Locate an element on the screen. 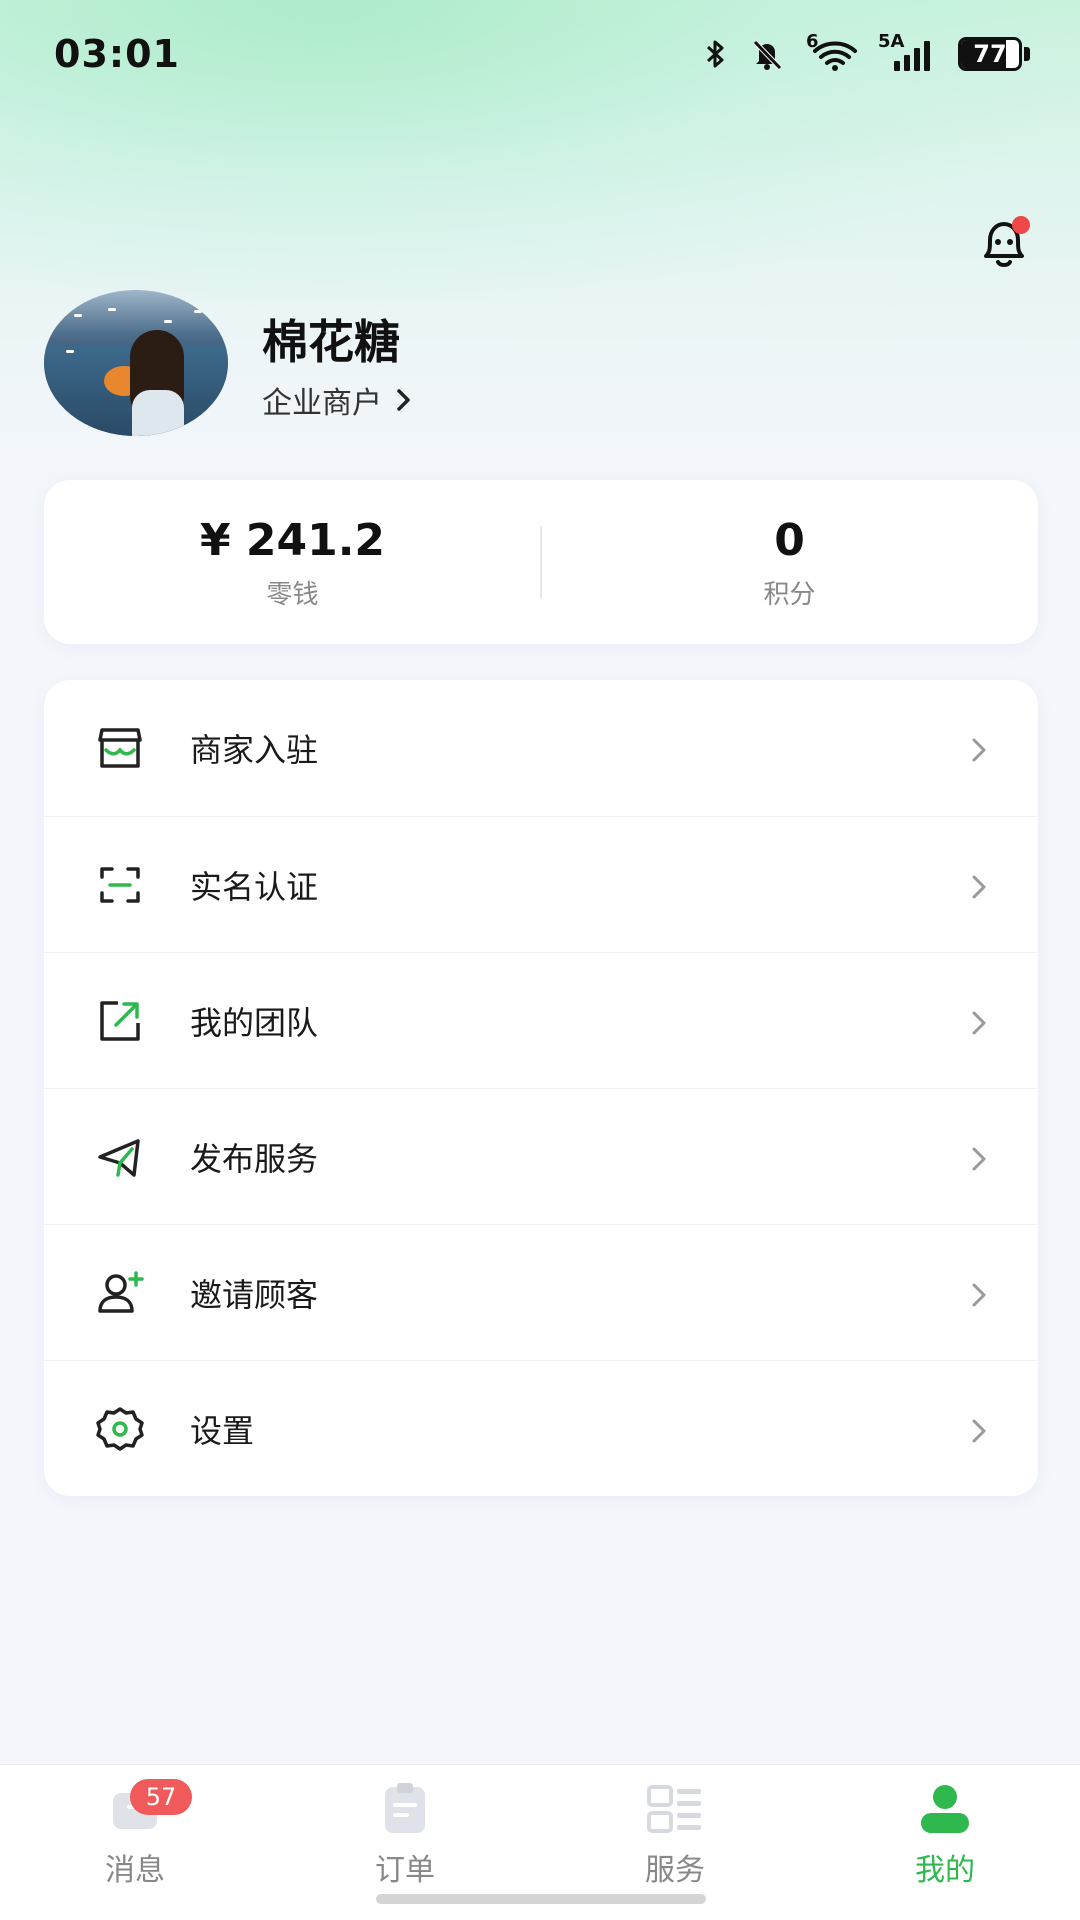 The width and height of the screenshot is (1080, 1920). notification-dot is located at coordinates (1021, 225).